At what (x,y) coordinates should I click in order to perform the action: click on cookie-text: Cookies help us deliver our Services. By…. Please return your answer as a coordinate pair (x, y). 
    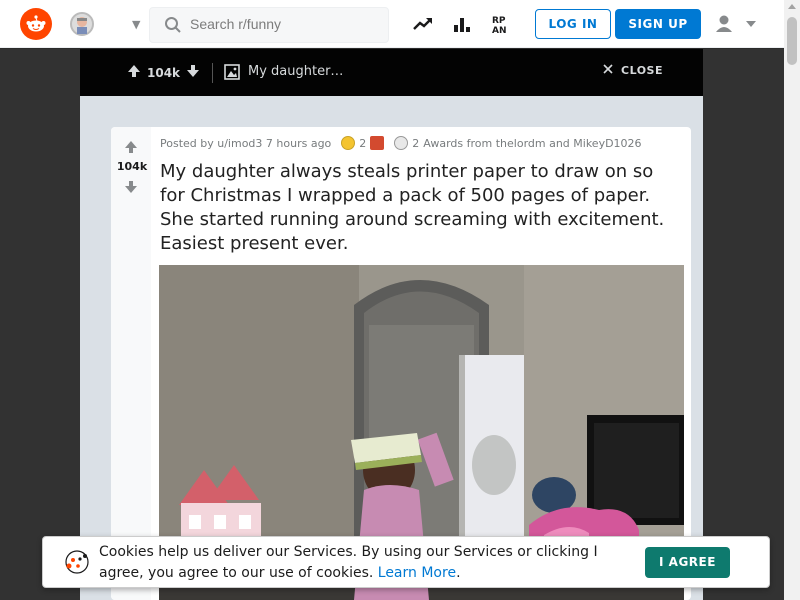
    Looking at the image, I should click on (348, 562).